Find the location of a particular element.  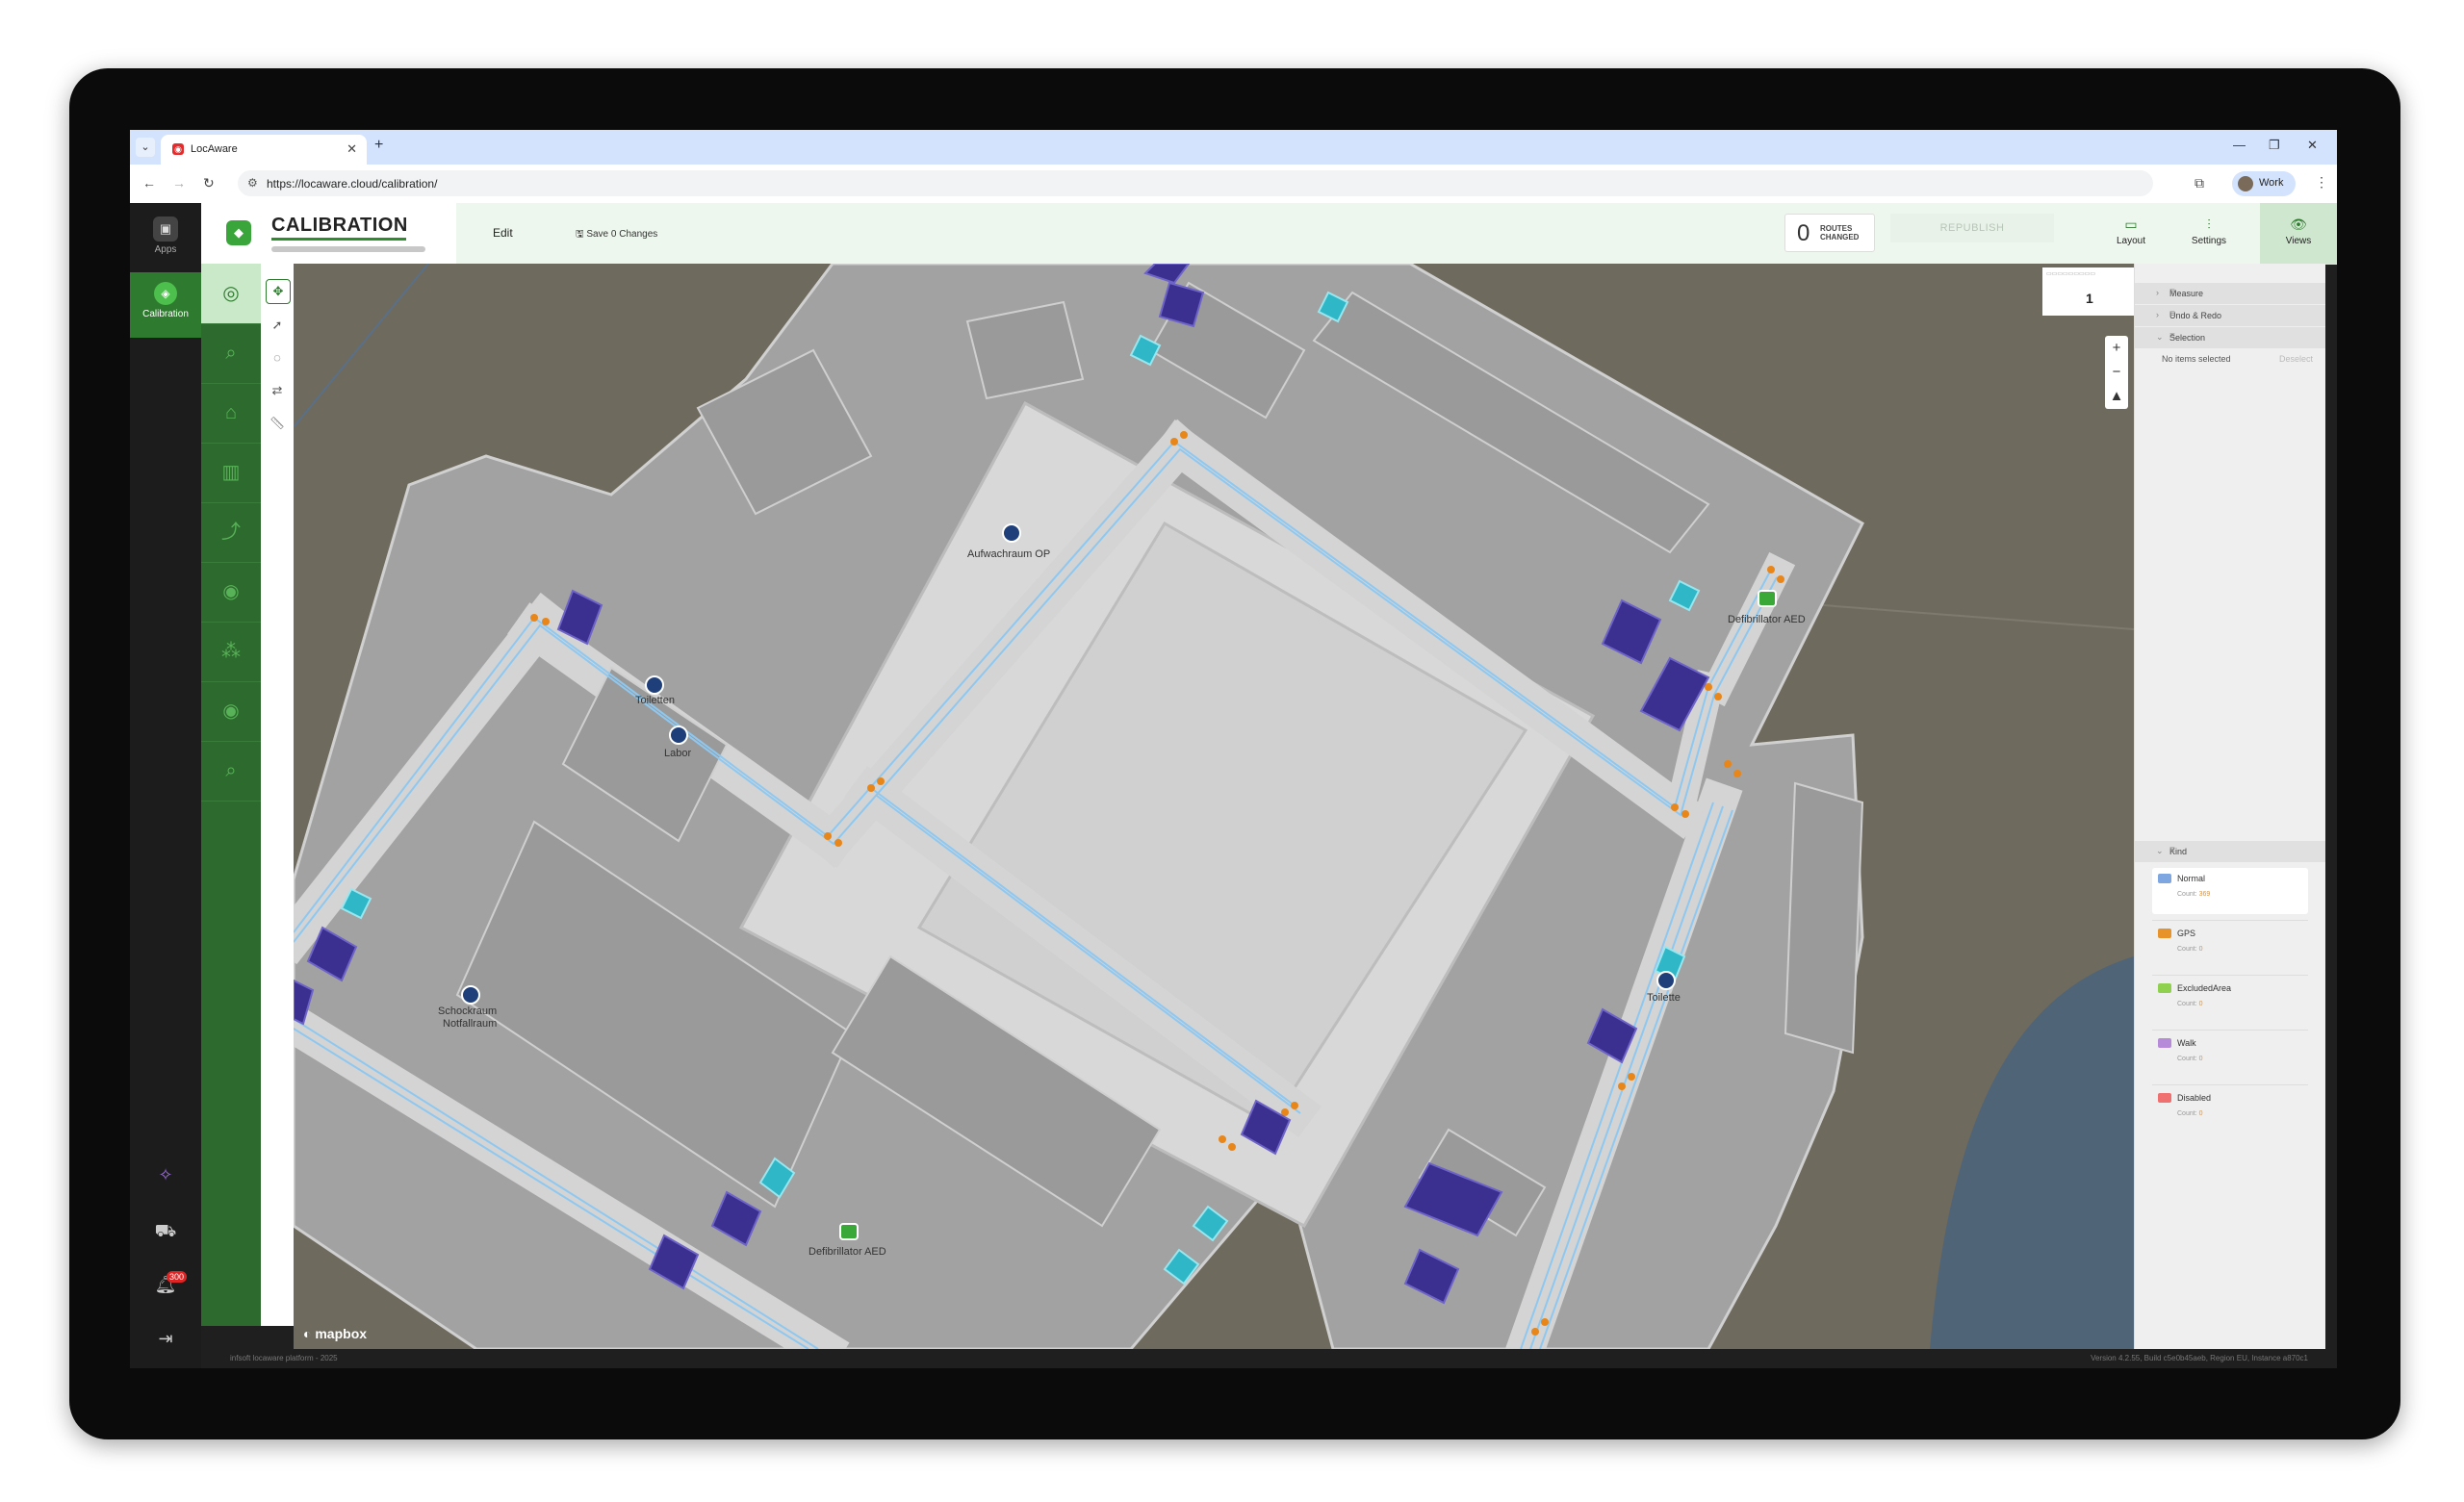

mapbox-label: mapbox is located at coordinates (341, 1333).